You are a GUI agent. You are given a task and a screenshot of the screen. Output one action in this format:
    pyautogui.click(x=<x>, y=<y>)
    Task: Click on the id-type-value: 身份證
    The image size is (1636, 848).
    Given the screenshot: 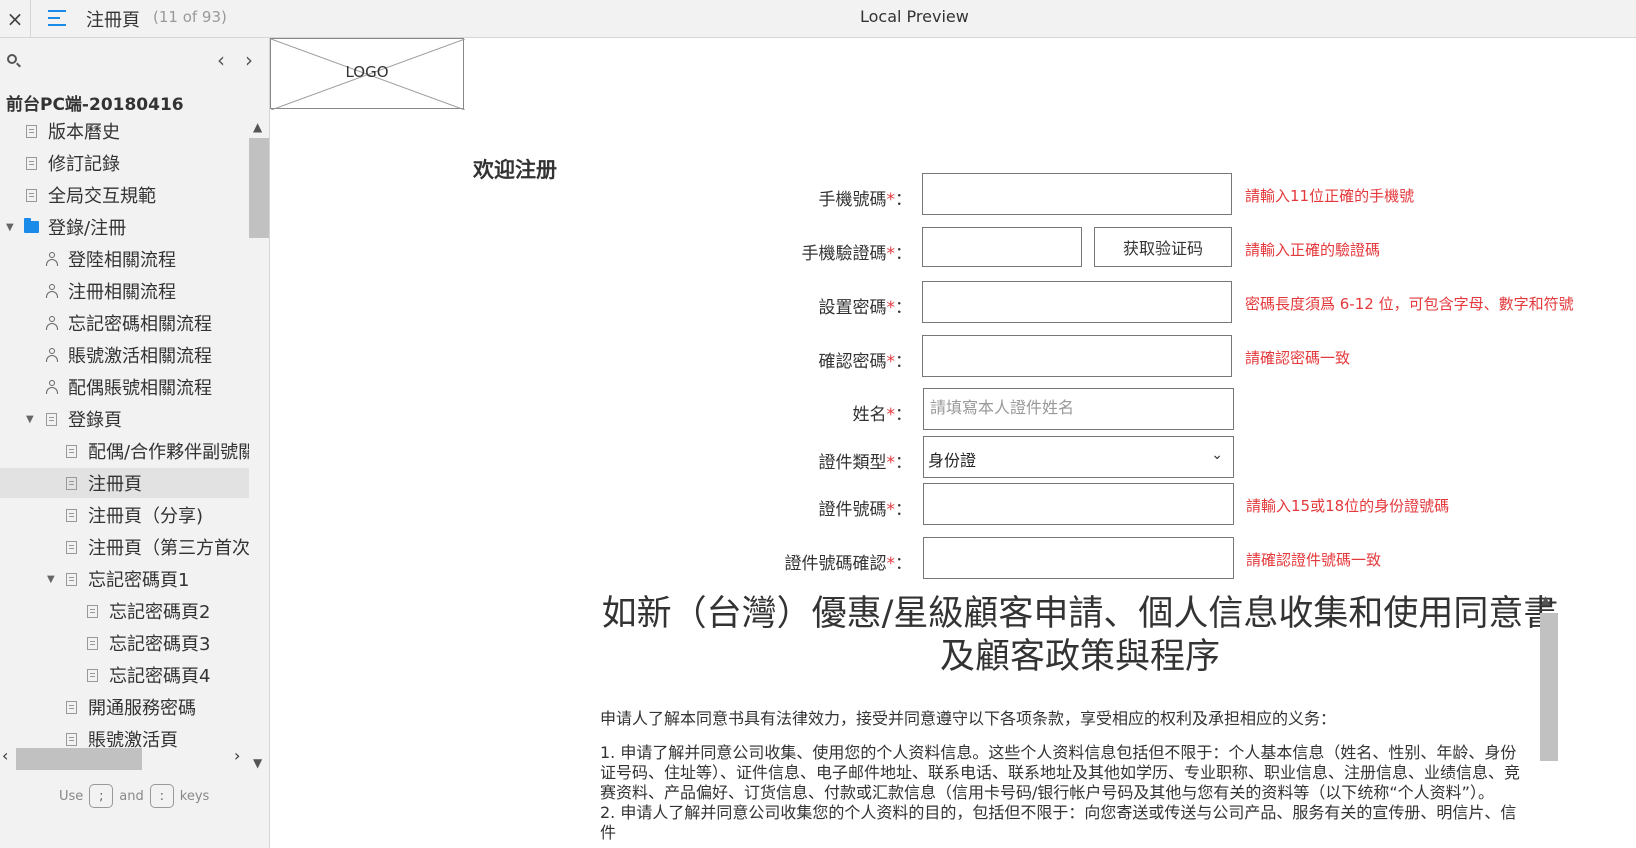 What is the action you would take?
    pyautogui.click(x=952, y=460)
    